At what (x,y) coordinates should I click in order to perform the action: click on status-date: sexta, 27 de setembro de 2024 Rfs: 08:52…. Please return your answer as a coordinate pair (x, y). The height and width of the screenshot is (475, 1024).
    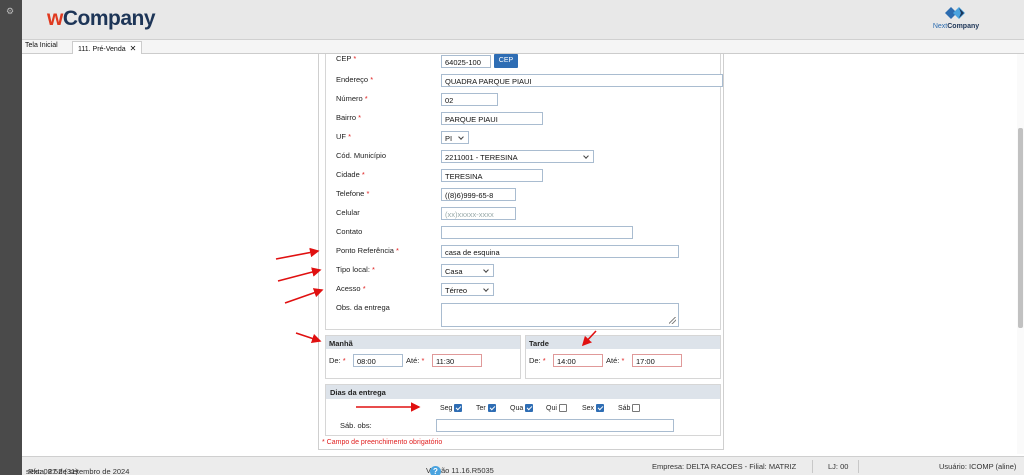
    Looking at the image, I should click on (78, 471).